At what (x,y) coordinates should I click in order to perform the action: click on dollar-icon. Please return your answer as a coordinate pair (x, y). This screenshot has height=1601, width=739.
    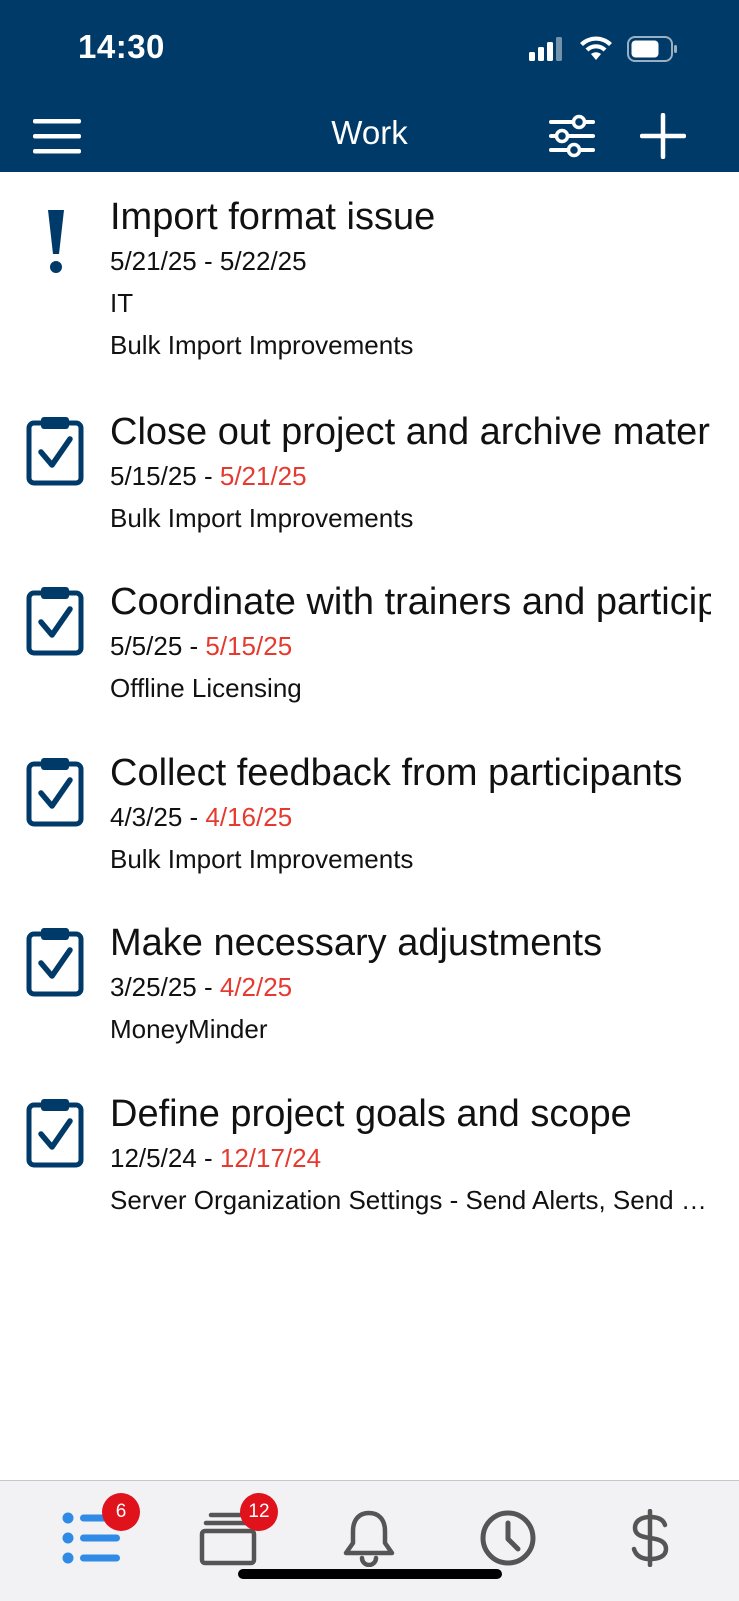
    Looking at the image, I should click on (650, 1538).